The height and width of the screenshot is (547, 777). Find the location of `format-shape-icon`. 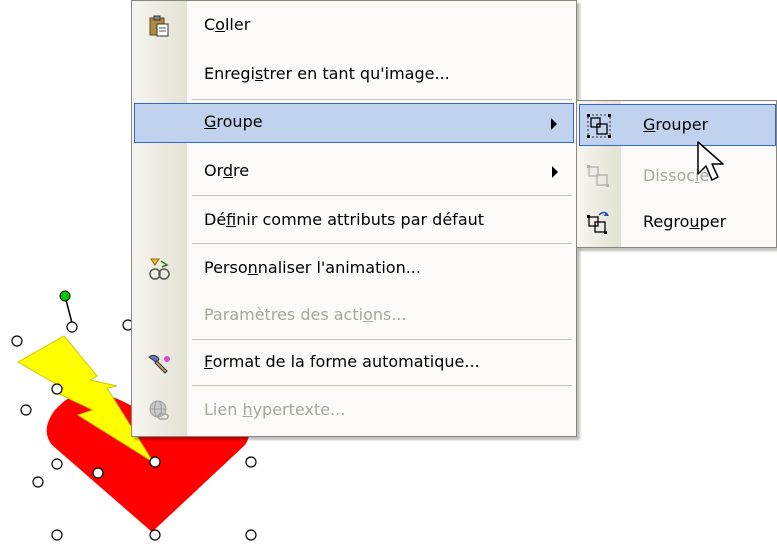

format-shape-icon is located at coordinates (159, 363).